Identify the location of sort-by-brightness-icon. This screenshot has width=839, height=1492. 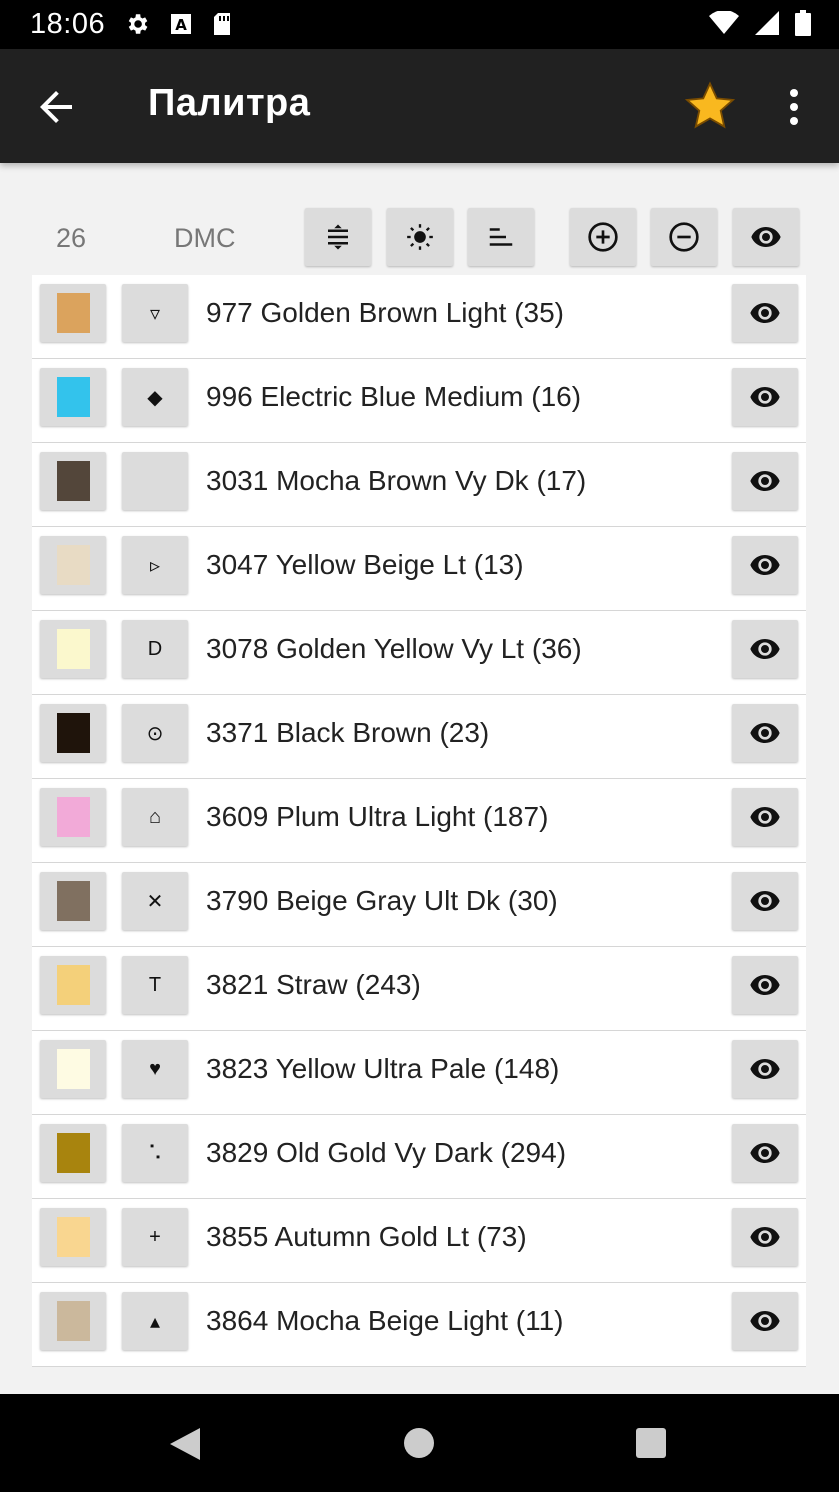
(420, 237).